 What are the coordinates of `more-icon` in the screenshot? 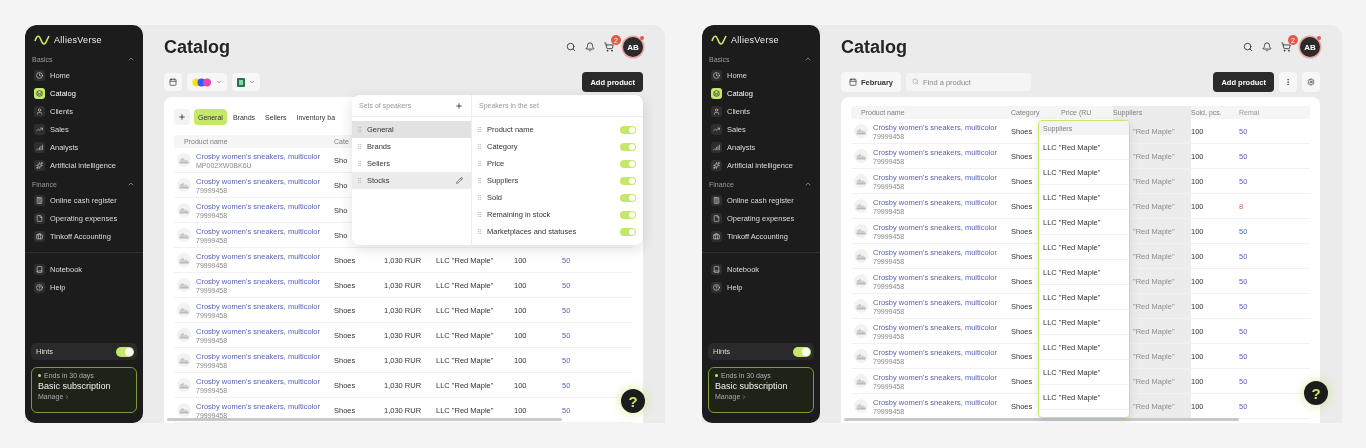 It's located at (1288, 82).